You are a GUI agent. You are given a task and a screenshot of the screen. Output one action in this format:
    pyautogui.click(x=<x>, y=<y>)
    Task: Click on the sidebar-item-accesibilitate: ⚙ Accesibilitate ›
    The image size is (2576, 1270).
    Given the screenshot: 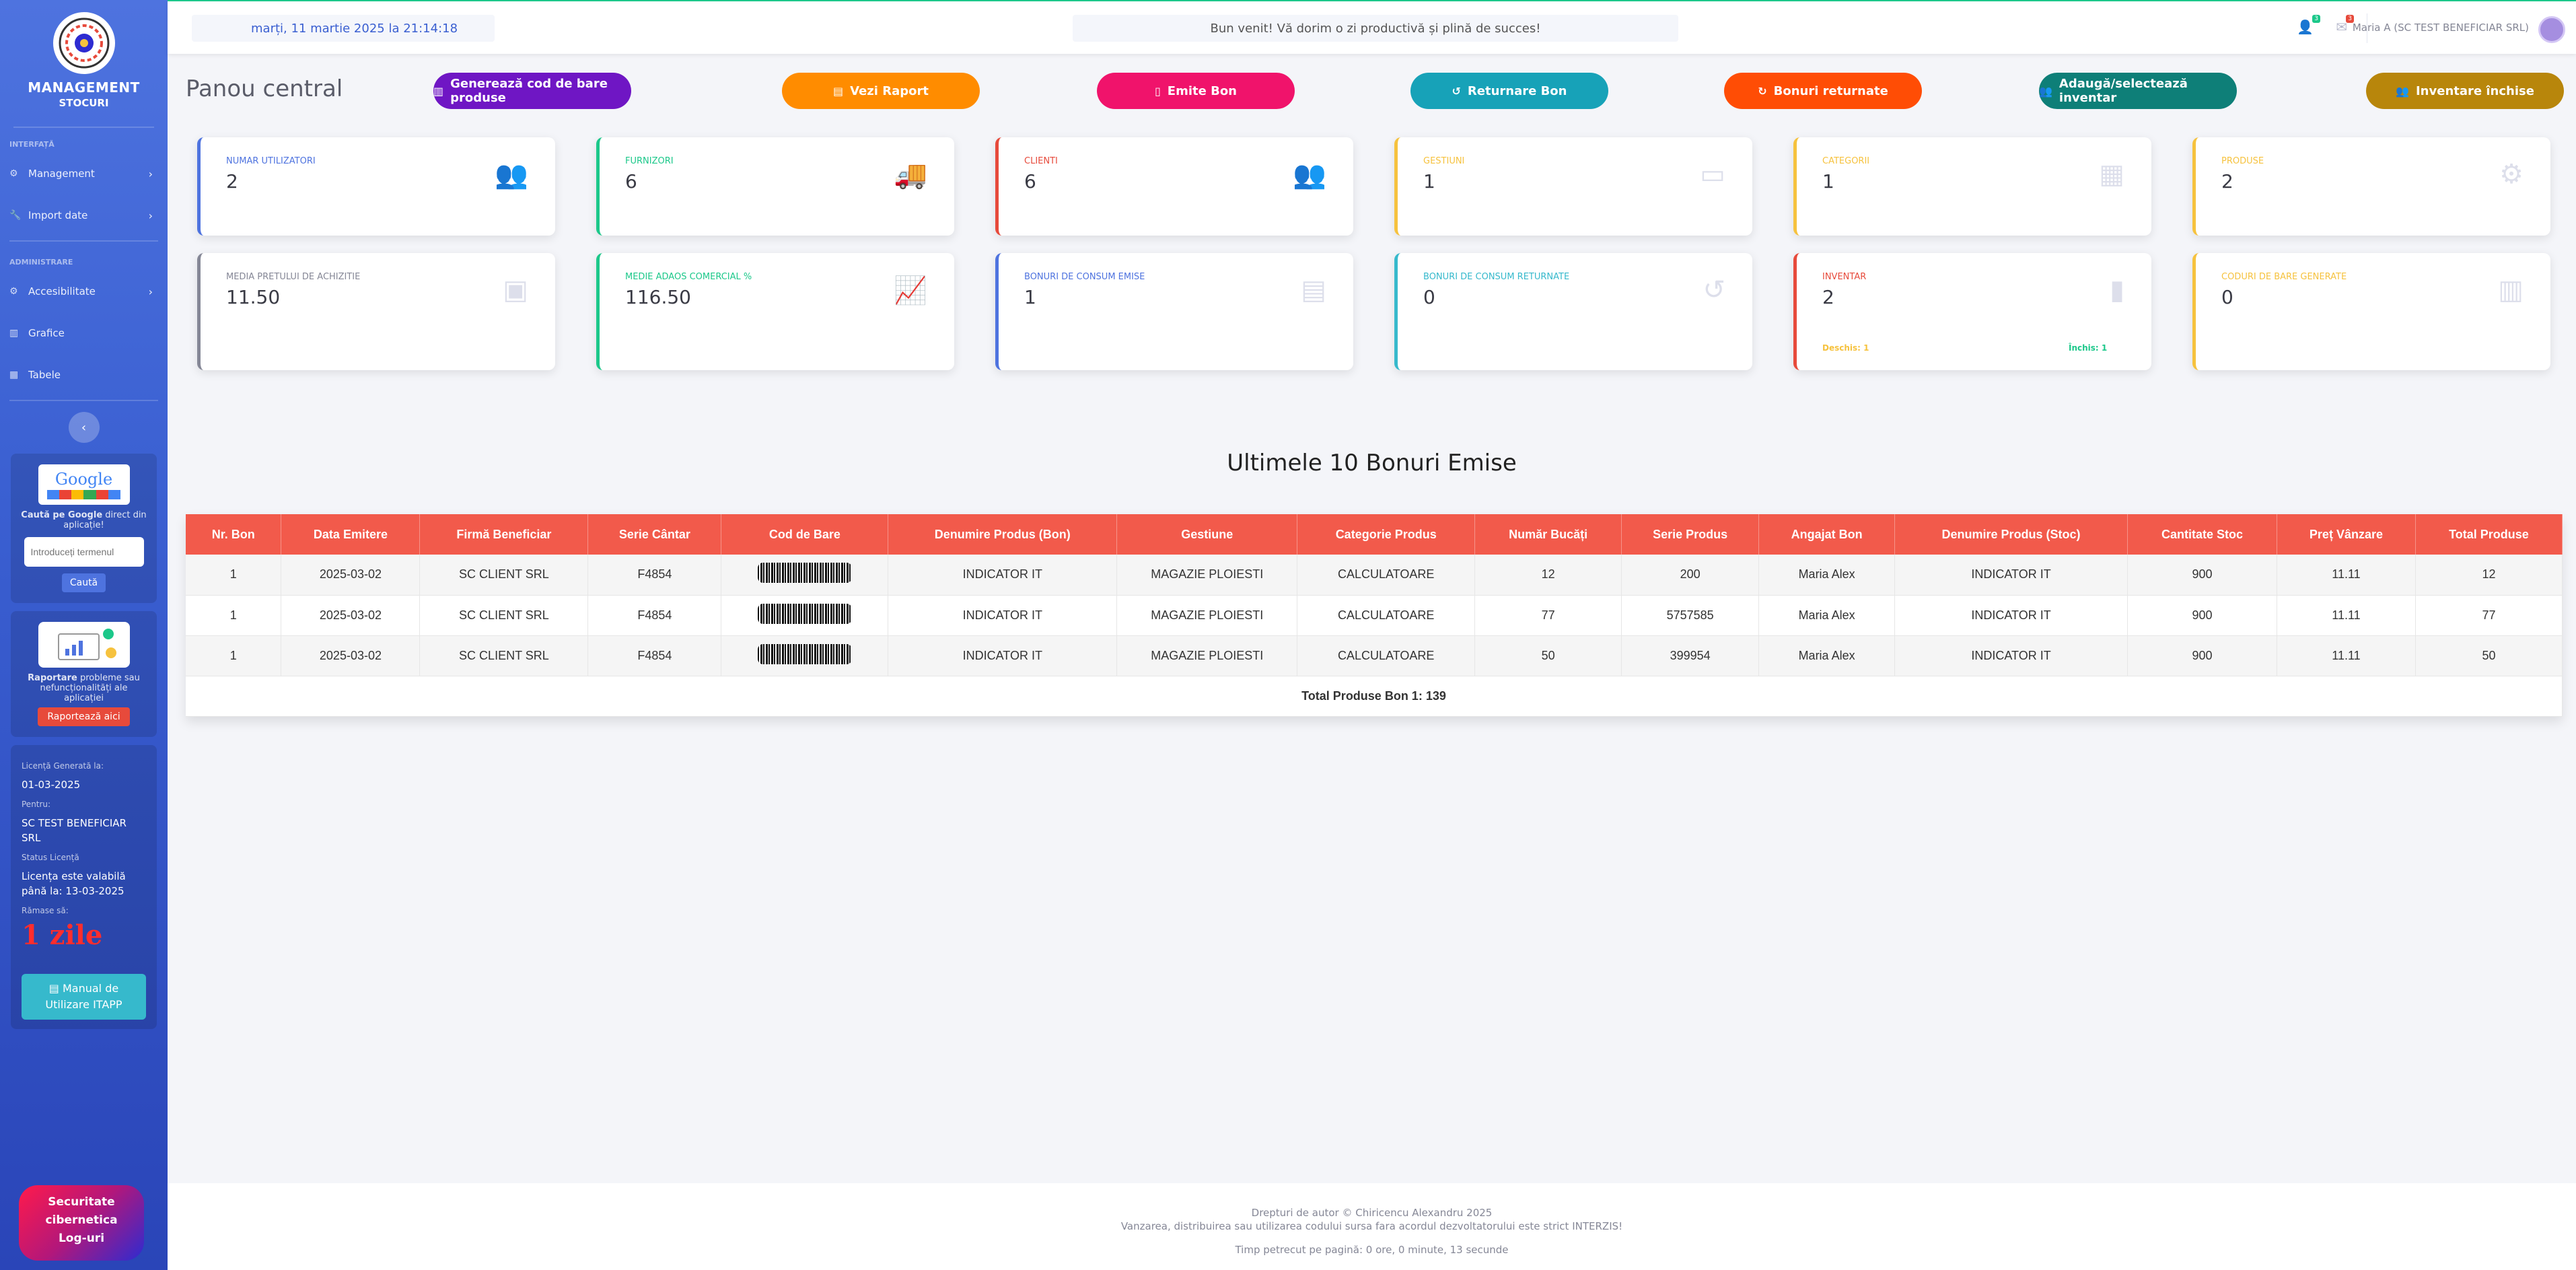 What is the action you would take?
    pyautogui.click(x=84, y=291)
    